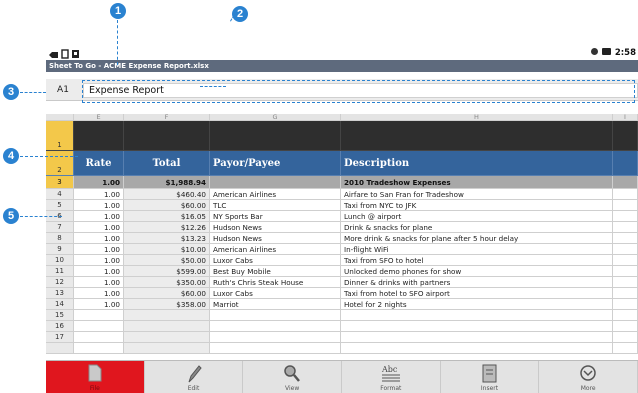 This screenshot has width=638, height=393. What do you see at coordinates (60, 315) in the screenshot?
I see `row-header: 15` at bounding box center [60, 315].